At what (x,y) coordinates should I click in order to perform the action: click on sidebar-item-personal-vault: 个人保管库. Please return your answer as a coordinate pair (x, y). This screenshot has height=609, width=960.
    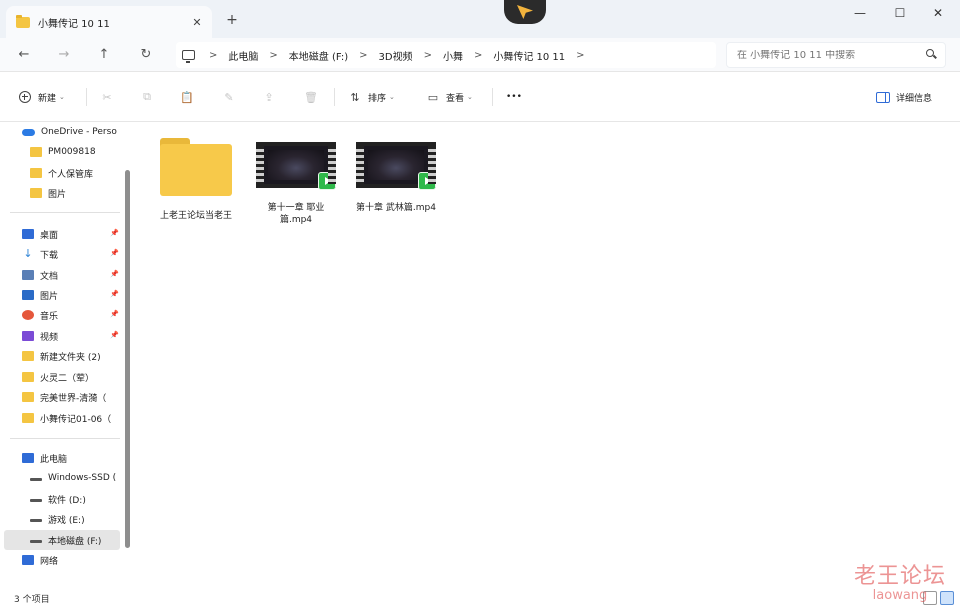
    Looking at the image, I should click on (80, 173).